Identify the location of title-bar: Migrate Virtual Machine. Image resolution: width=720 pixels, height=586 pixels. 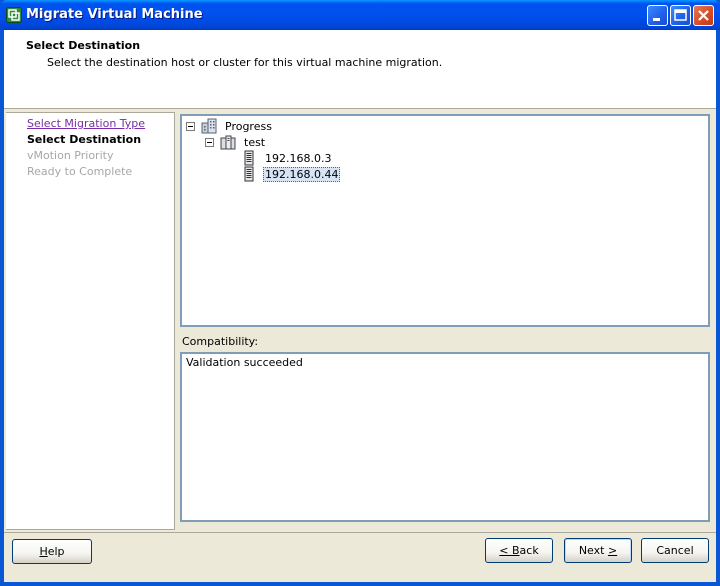
(360, 15).